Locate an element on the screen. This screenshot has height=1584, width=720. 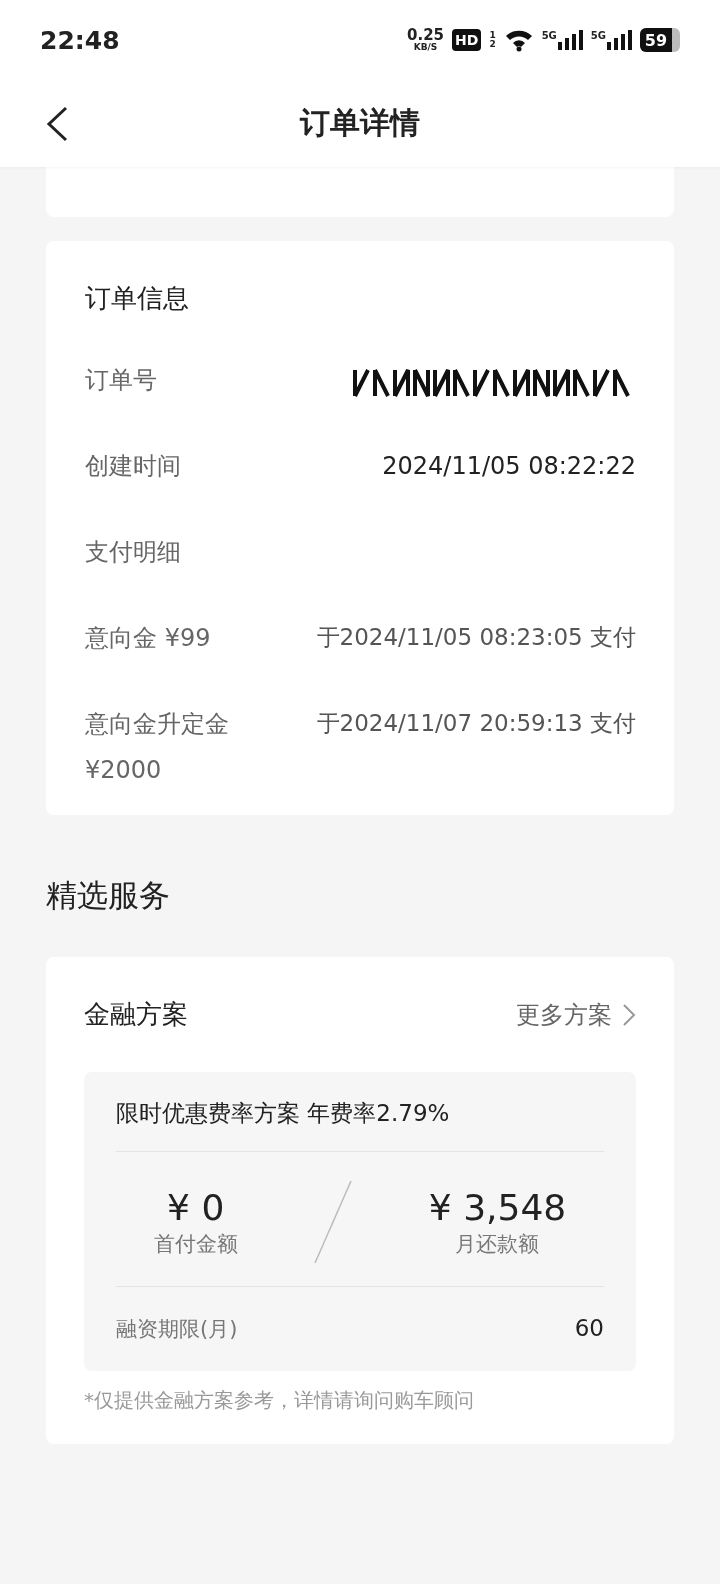
amount-label: 月还款额 is located at coordinates (497, 1244).